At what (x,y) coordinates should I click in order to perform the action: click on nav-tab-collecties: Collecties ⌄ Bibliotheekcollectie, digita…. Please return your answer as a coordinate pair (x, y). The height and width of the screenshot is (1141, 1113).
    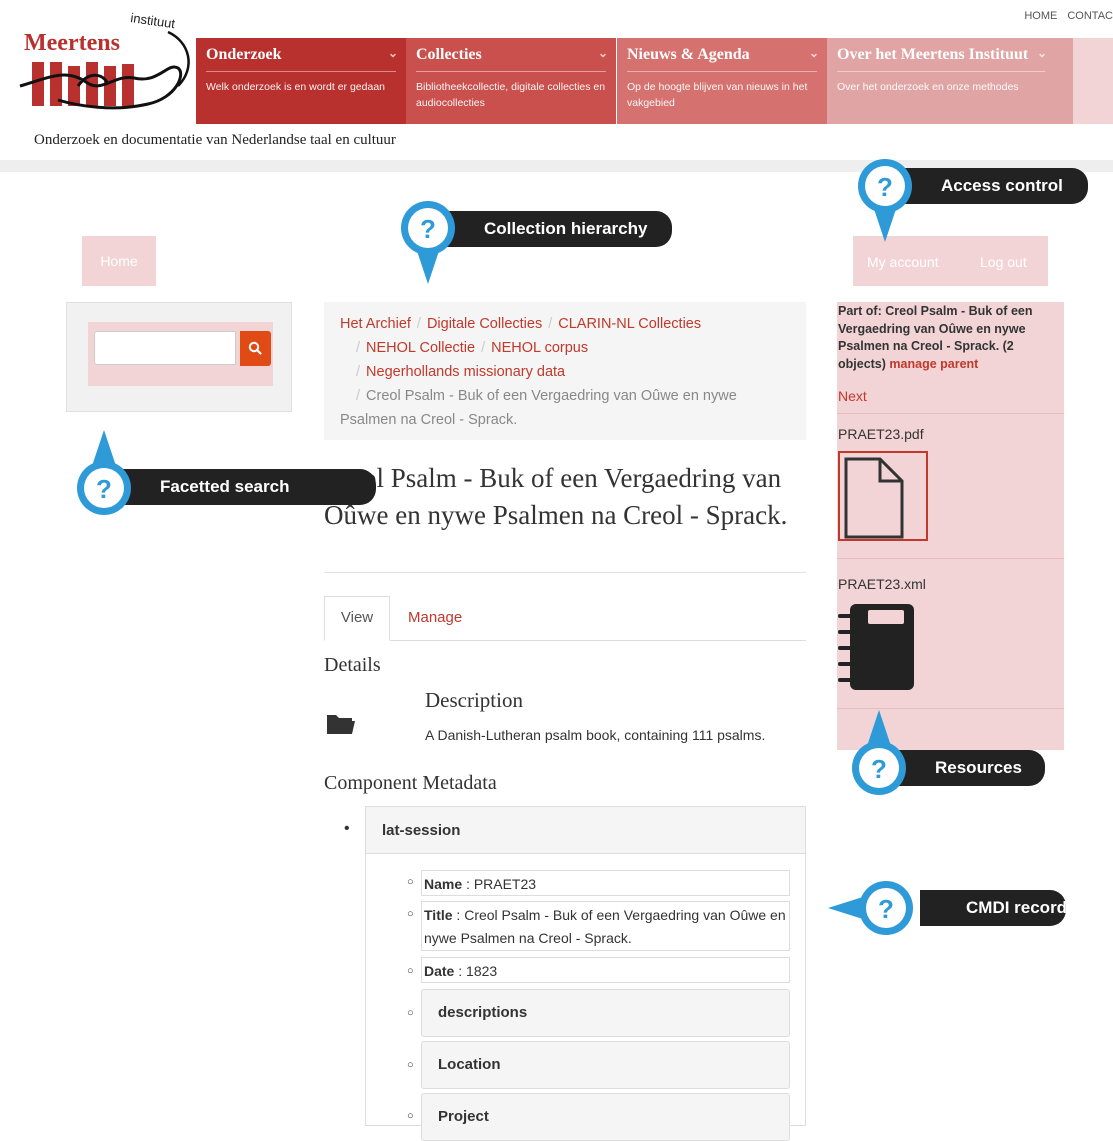
    Looking at the image, I should click on (511, 81).